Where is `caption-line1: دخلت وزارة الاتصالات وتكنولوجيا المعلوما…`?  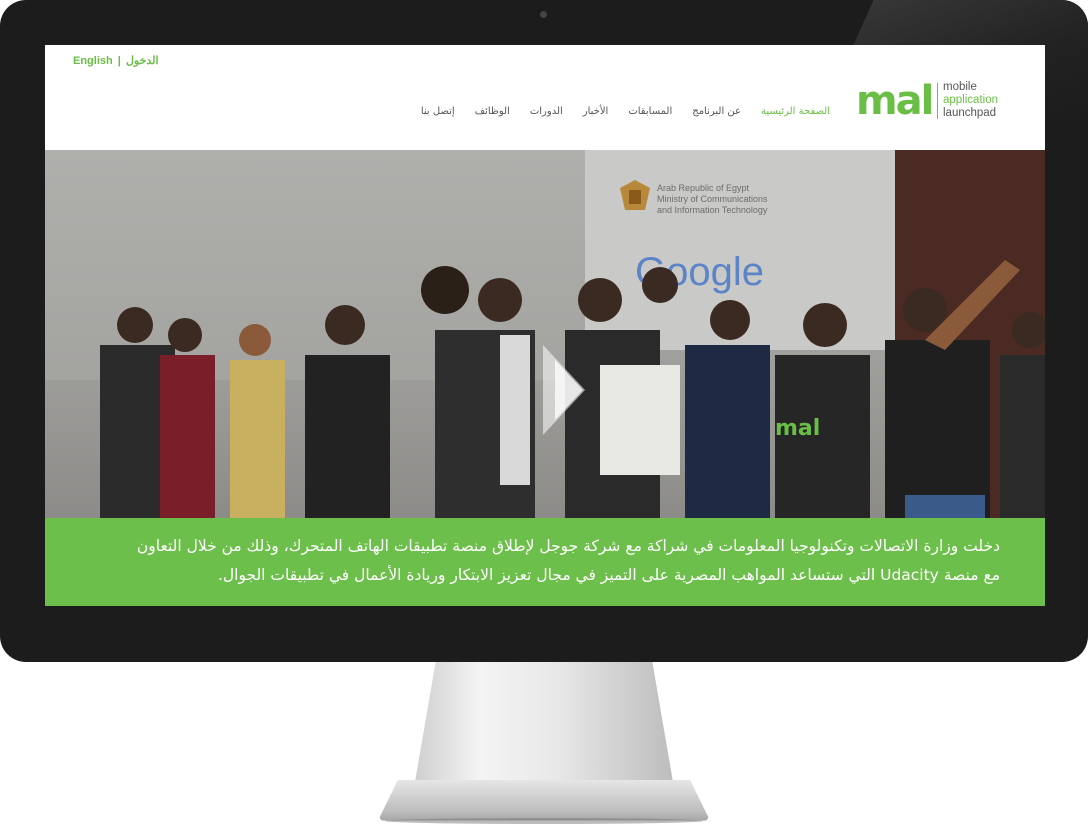
caption-line1: دخلت وزارة الاتصالات وتكنولوجيا المعلوما… is located at coordinates (568, 546).